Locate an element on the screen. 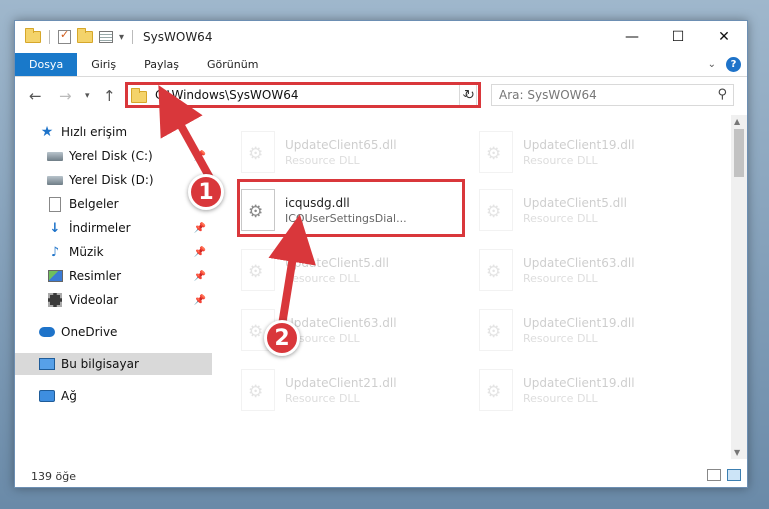 The image size is (769, 509). step-2-badge: 2 is located at coordinates (282, 338).